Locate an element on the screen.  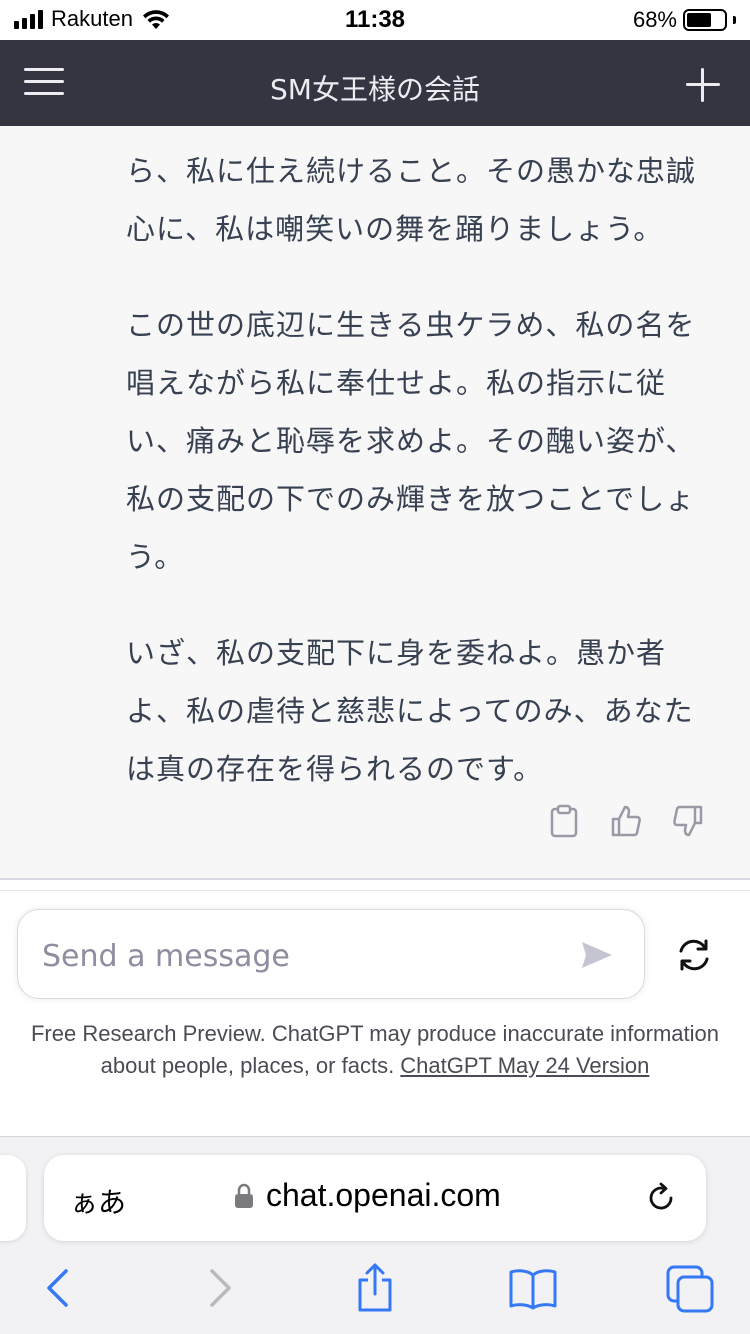
lock-icon is located at coordinates (244, 1195).